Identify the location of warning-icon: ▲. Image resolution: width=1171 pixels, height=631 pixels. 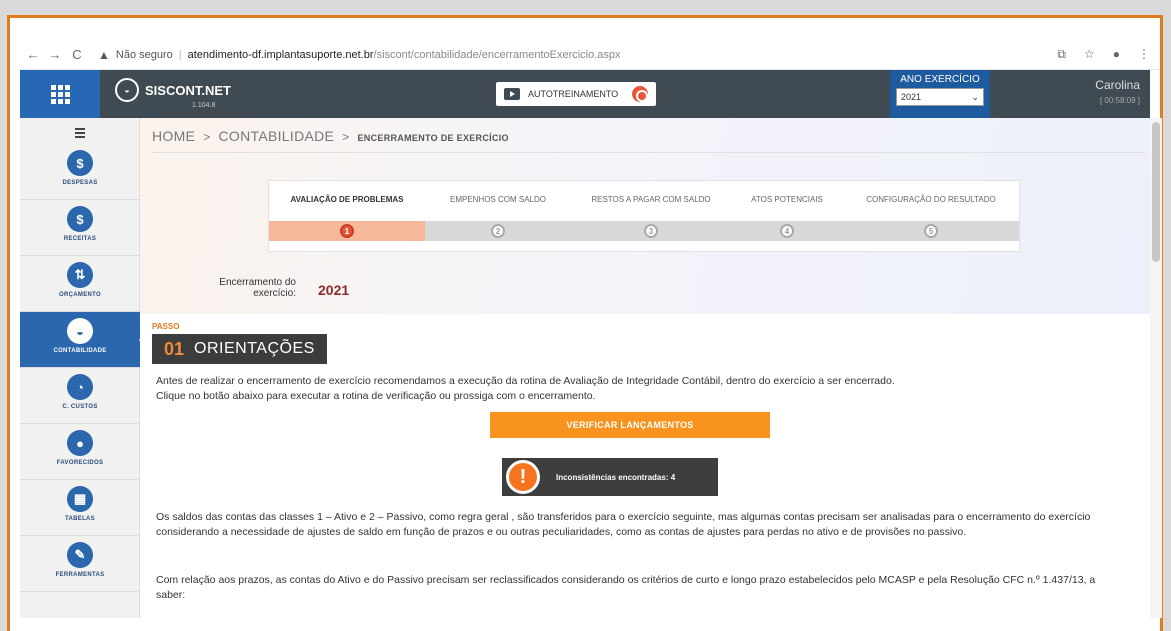
(104, 54).